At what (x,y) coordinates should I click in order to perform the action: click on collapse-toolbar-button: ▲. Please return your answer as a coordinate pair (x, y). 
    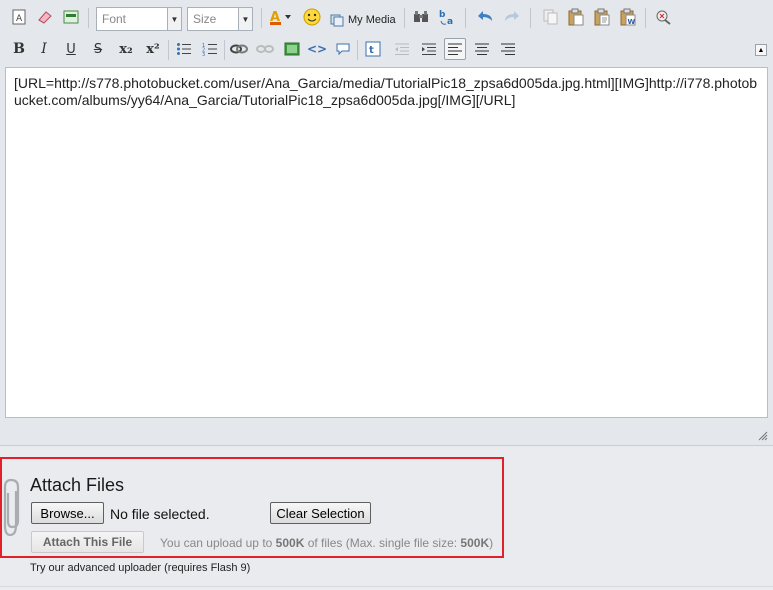
    Looking at the image, I should click on (761, 50).